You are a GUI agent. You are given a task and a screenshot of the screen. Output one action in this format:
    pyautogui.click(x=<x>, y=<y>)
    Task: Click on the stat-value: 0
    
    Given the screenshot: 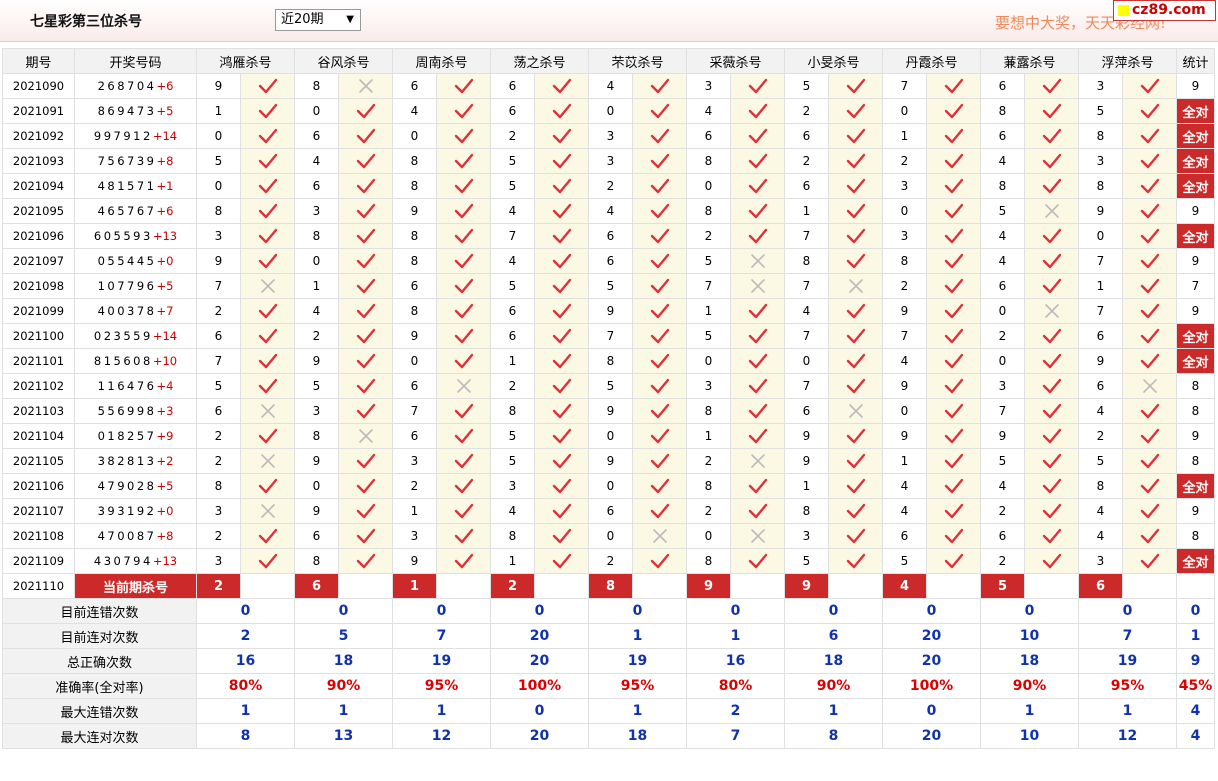 What is the action you would take?
    pyautogui.click(x=245, y=611)
    